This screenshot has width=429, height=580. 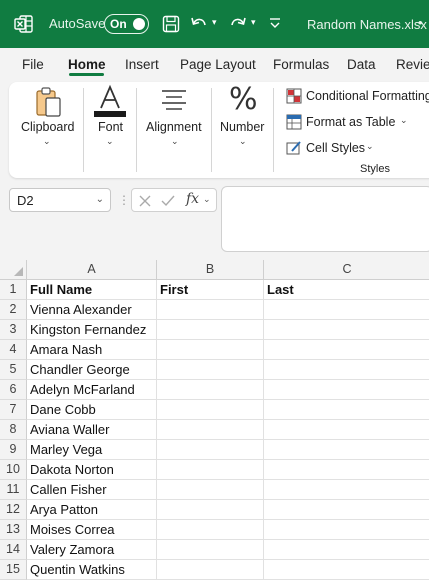 I want to click on font-group: Font ⌄, so click(x=110, y=130).